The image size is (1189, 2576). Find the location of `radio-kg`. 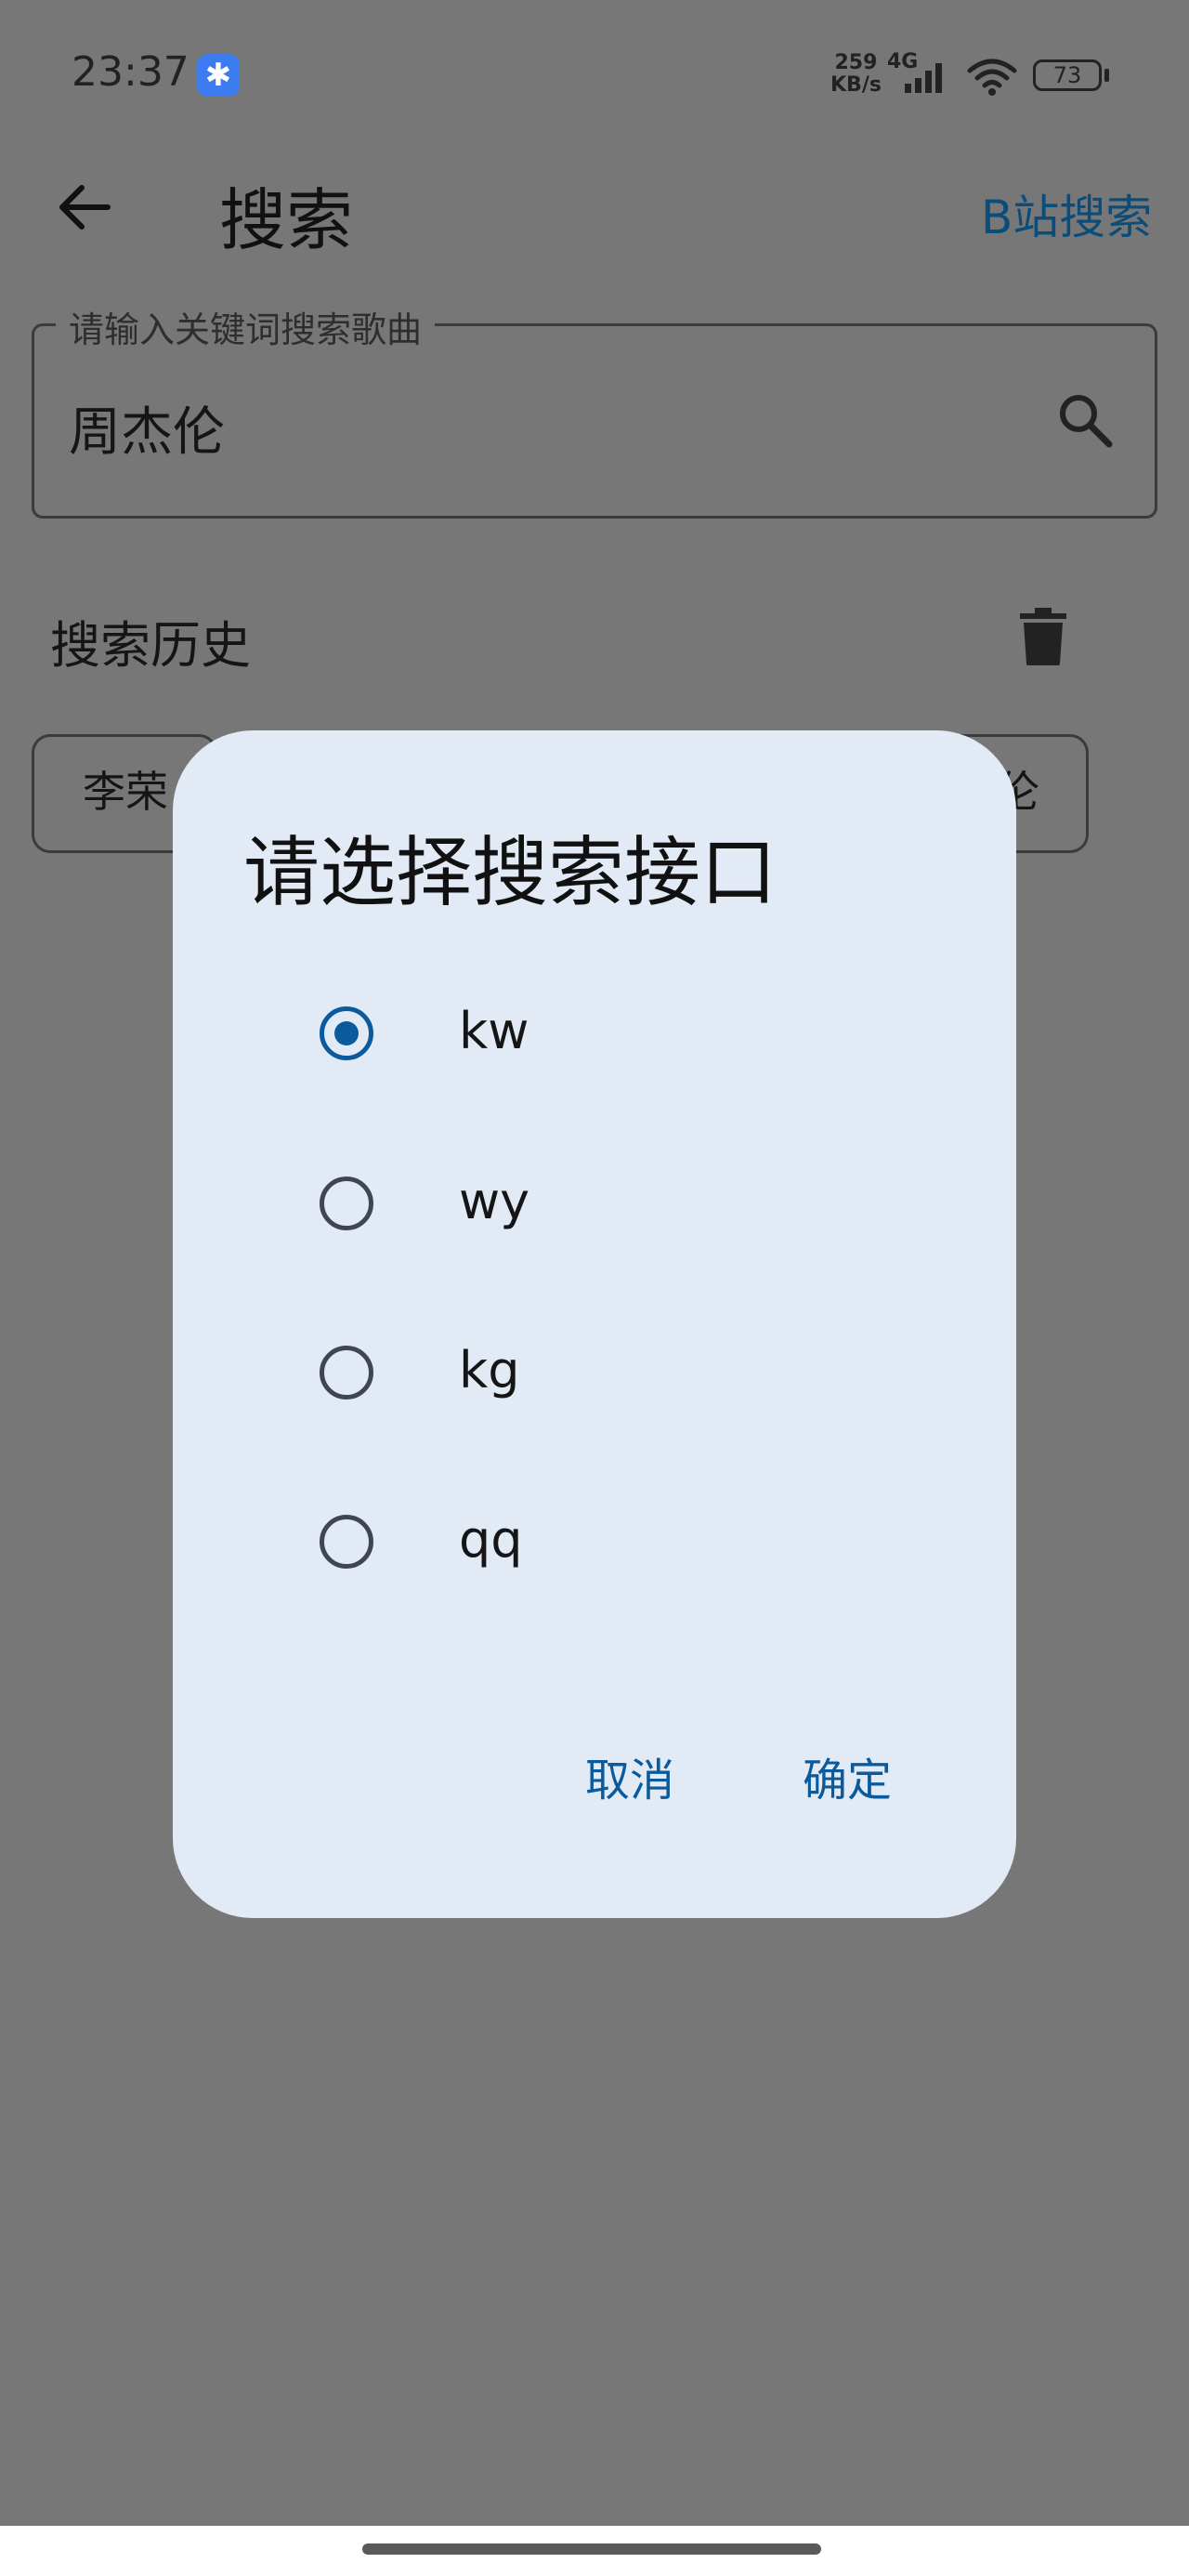

radio-kg is located at coordinates (347, 1373).